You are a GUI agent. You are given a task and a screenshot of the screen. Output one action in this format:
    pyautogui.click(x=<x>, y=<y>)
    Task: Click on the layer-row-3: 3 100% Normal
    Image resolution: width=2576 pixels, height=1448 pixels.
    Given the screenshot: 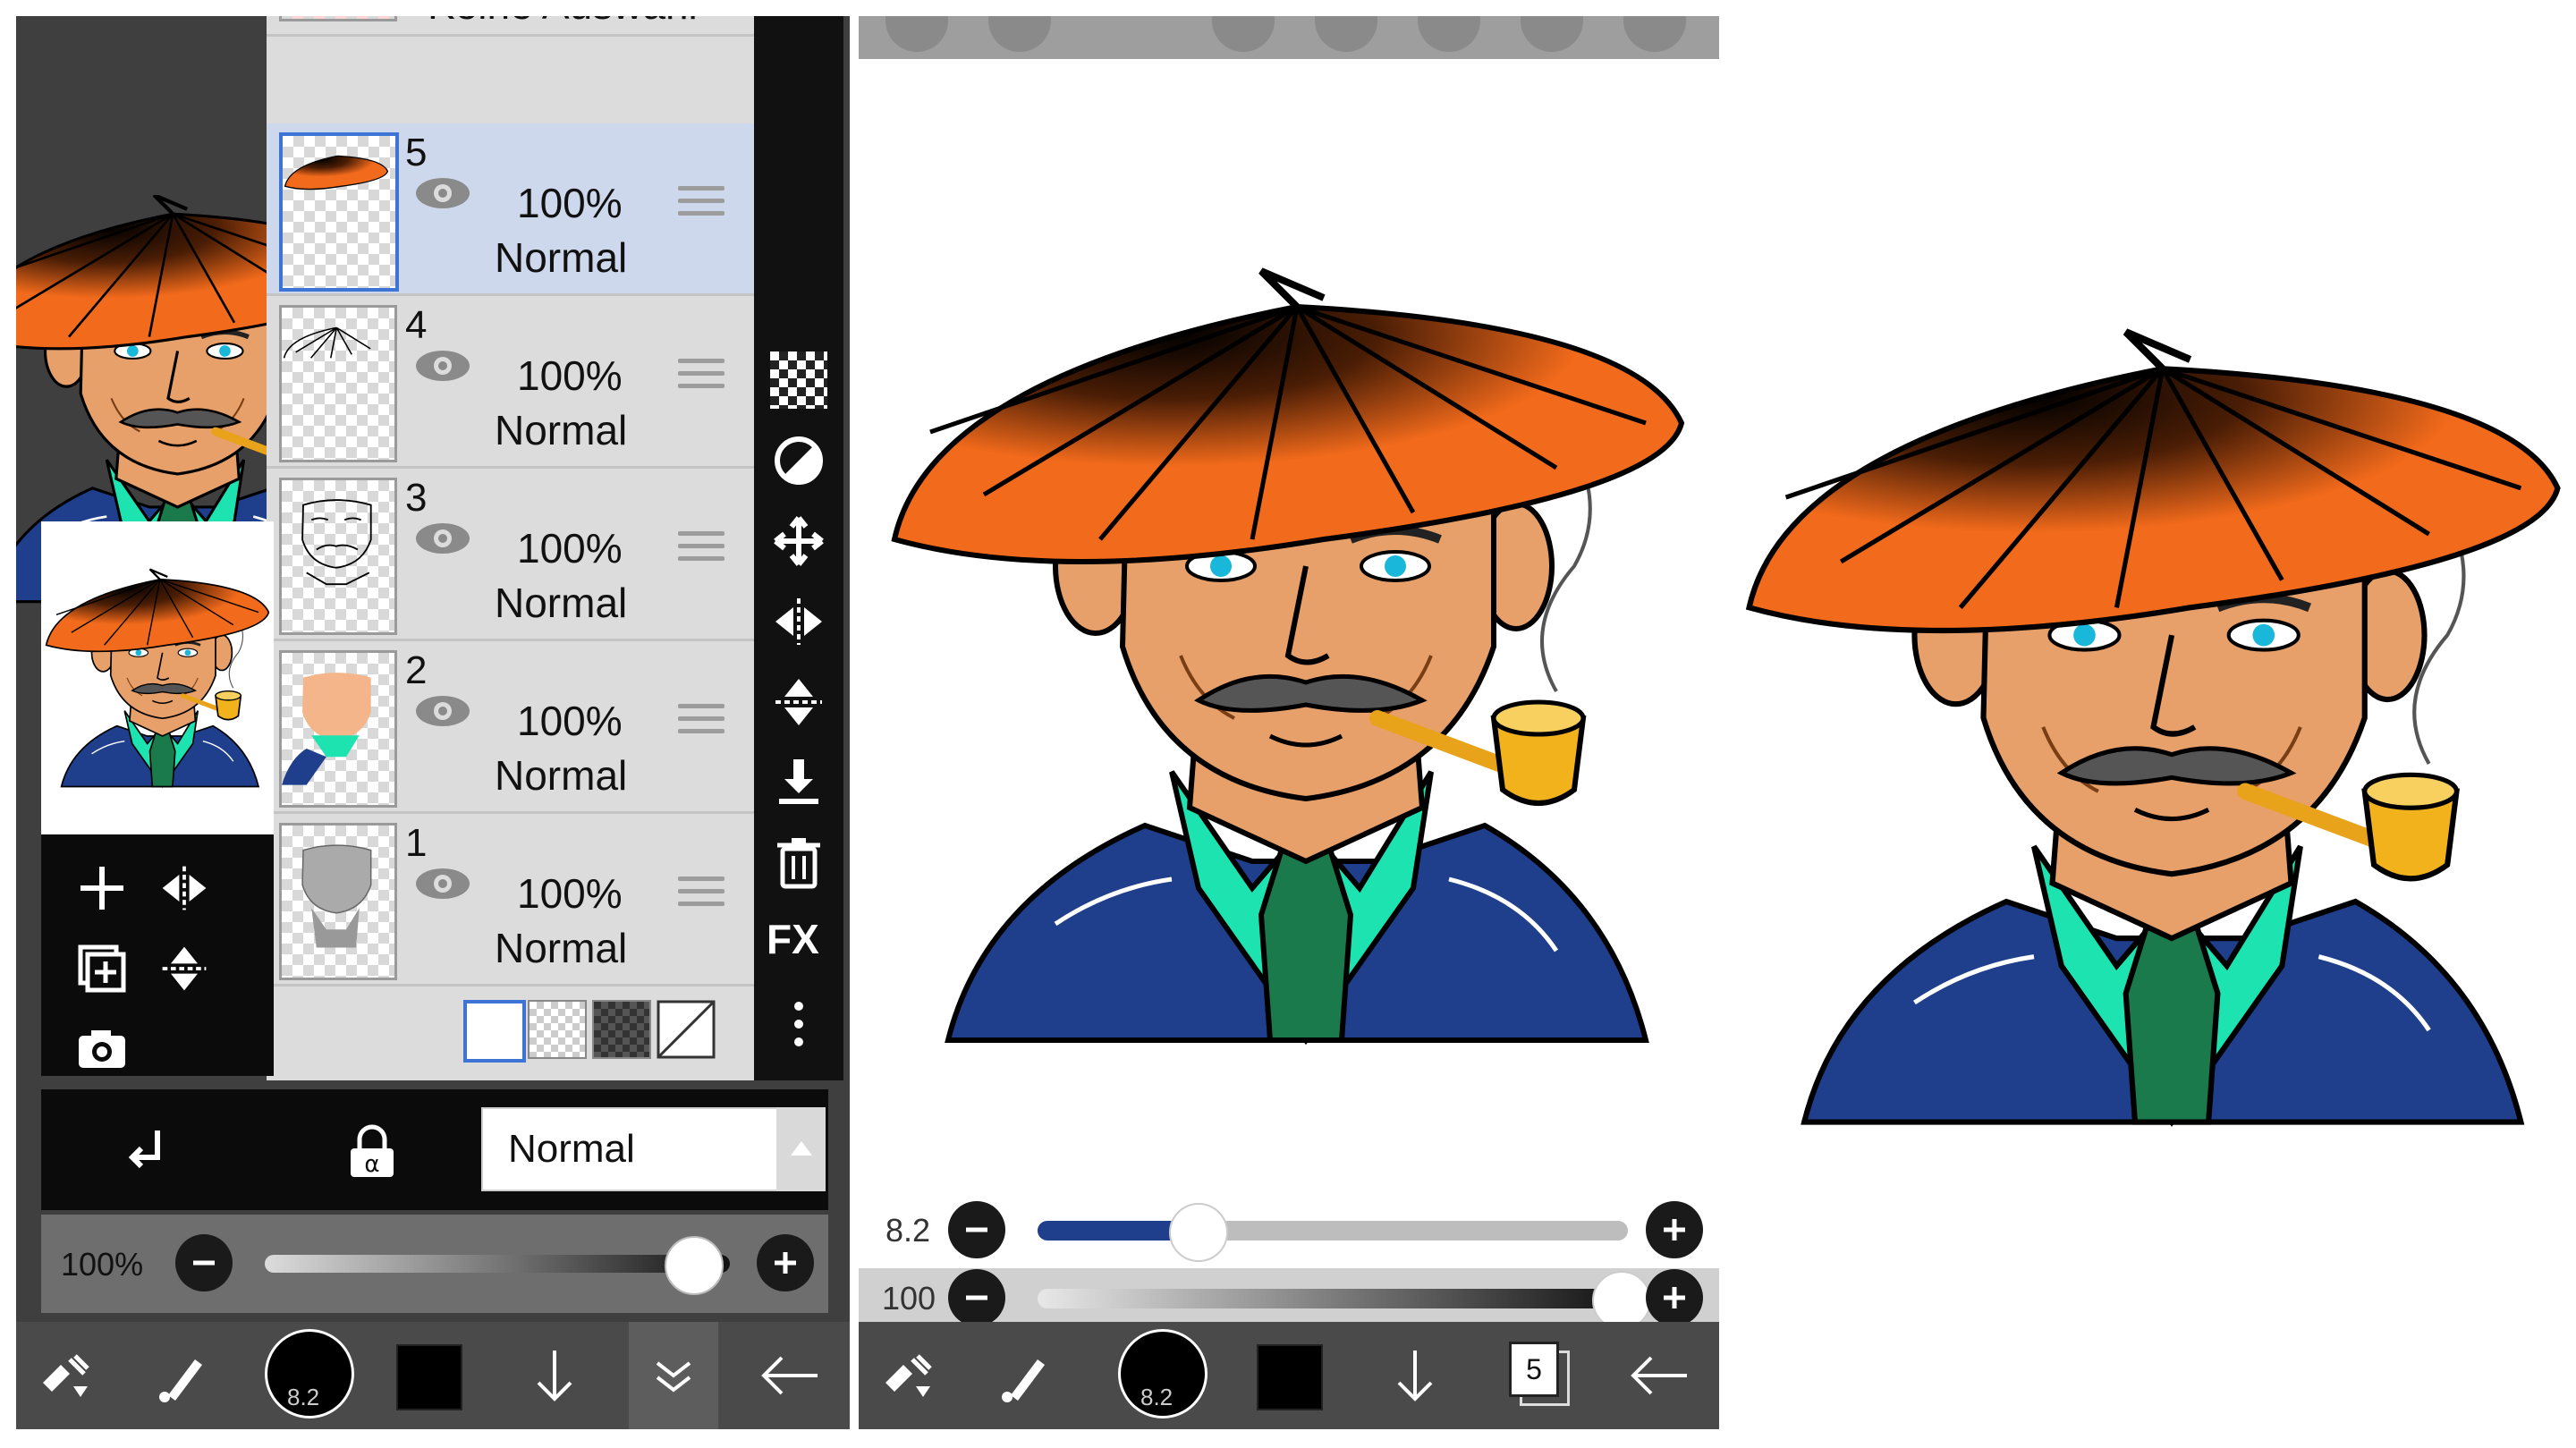 What is the action you would take?
    pyautogui.click(x=510, y=555)
    